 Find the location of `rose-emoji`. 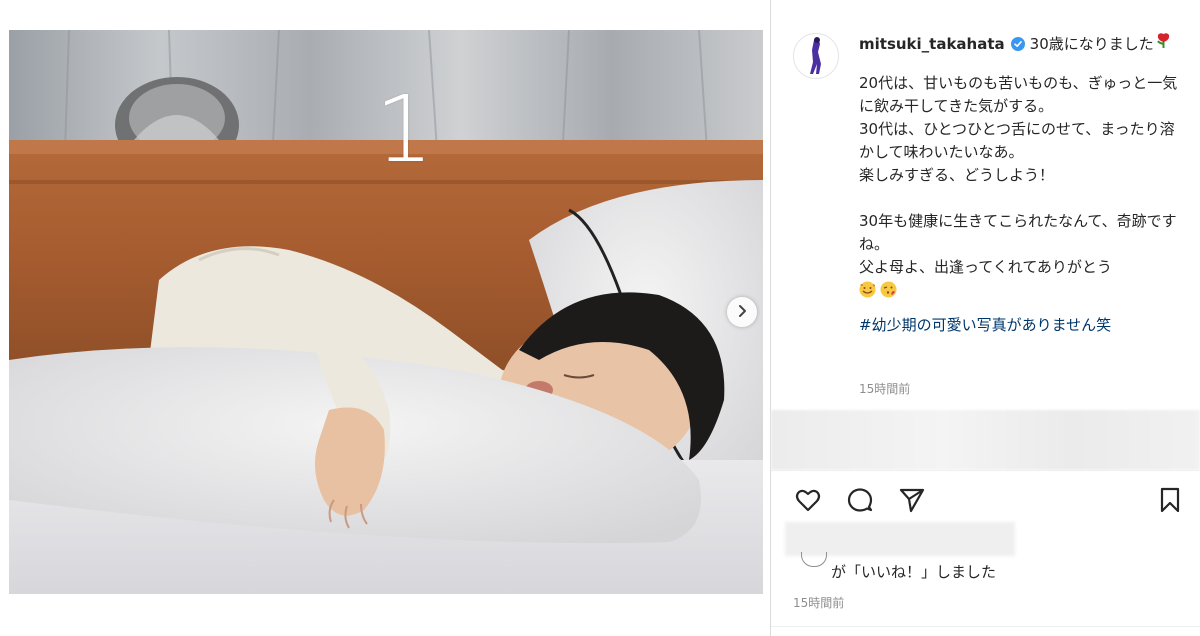

rose-emoji is located at coordinates (1163, 44).